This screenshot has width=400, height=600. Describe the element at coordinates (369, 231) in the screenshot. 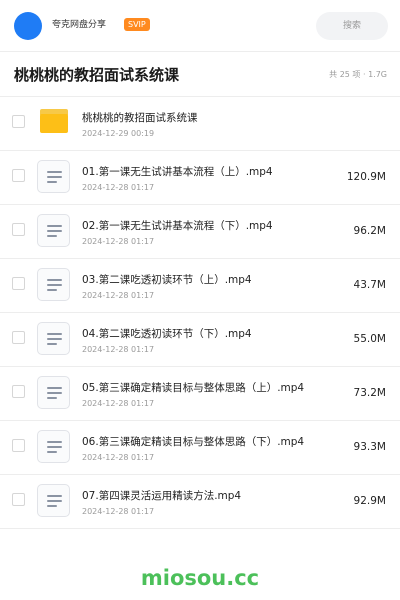

I see `file-size: 96.2M` at that location.